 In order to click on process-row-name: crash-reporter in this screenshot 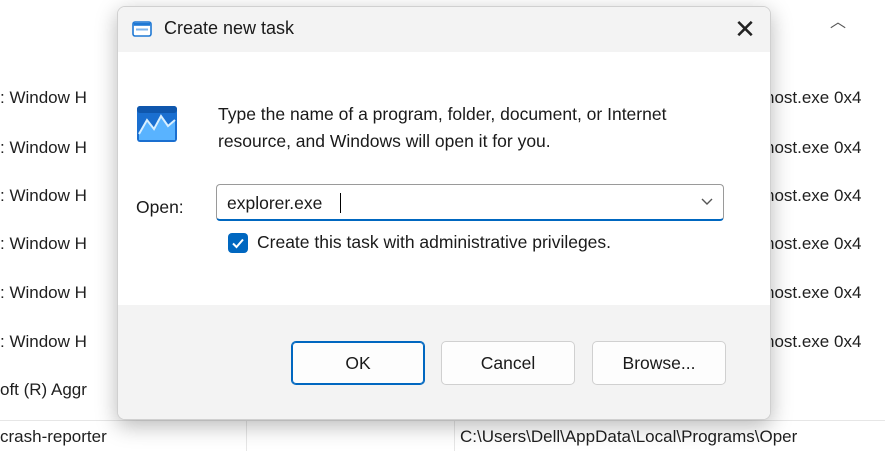, I will do `click(53, 436)`.